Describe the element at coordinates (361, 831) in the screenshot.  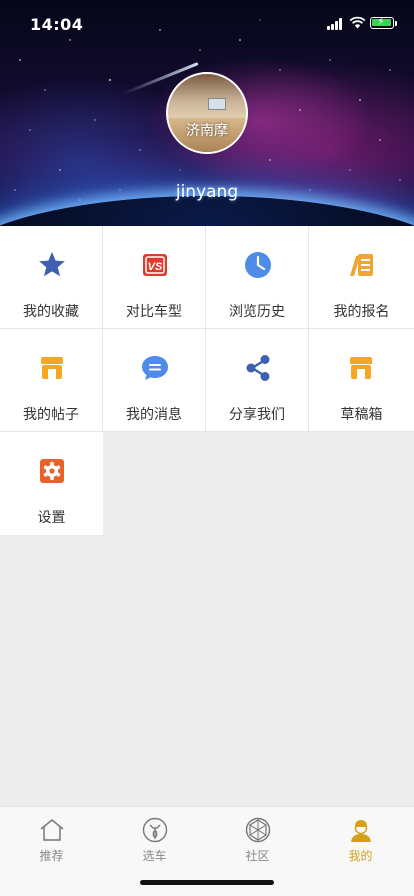
I see `profile-icon` at that location.